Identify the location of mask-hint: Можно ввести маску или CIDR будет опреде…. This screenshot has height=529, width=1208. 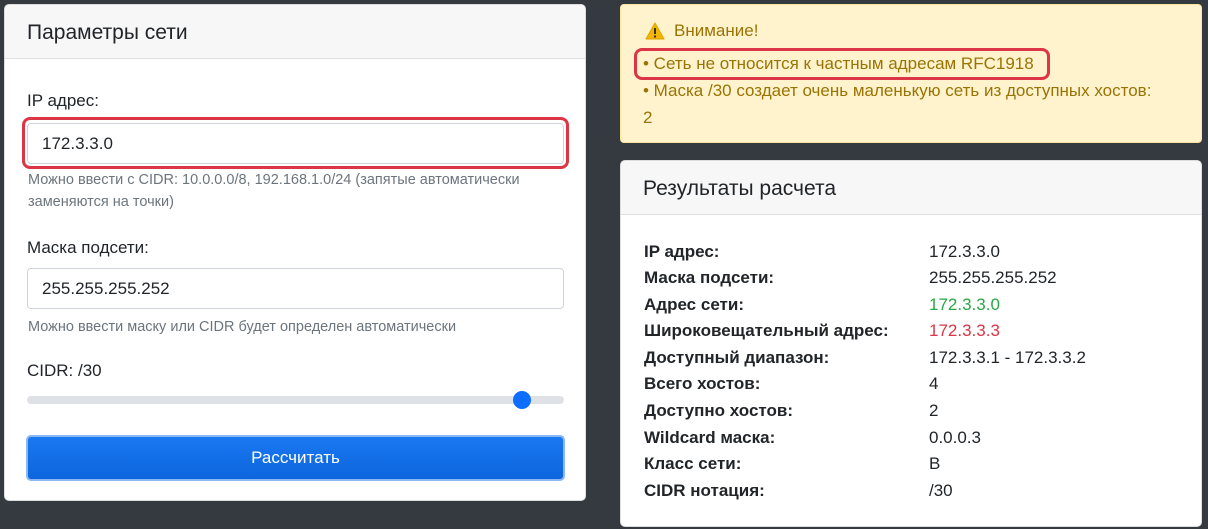
(242, 327).